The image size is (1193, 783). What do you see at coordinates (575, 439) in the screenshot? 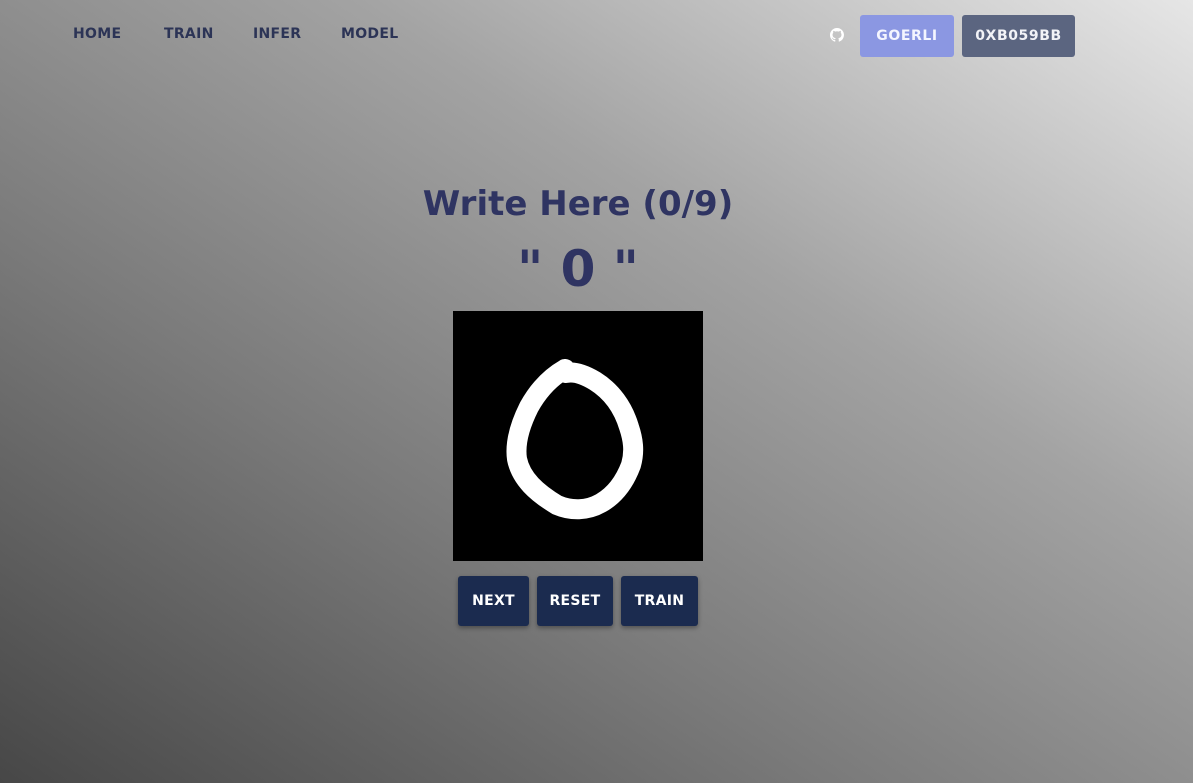
I see `handwritten-digit-stroke` at bounding box center [575, 439].